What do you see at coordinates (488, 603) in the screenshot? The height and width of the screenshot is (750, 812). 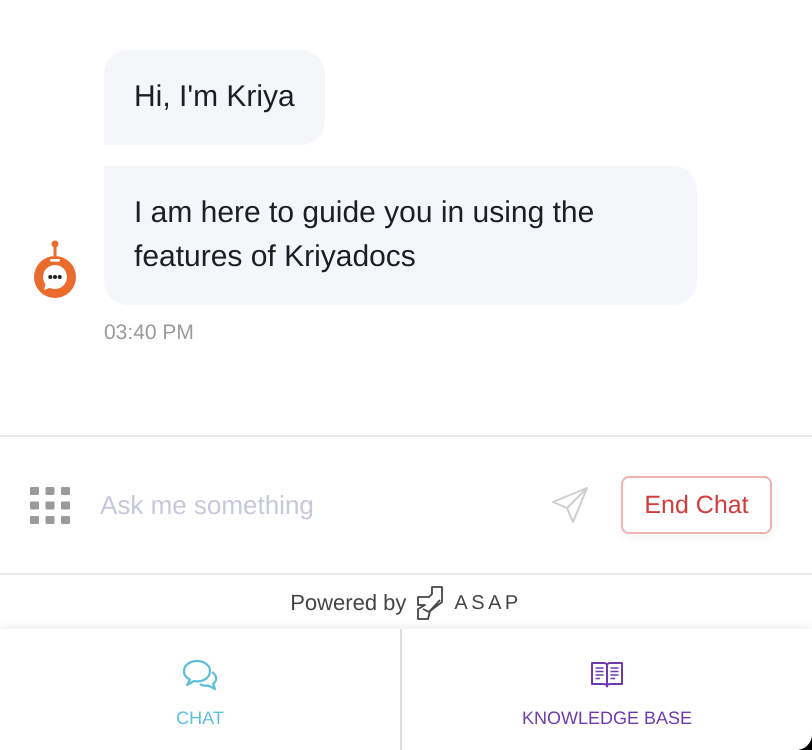 I see `brand-name: ASAP` at bounding box center [488, 603].